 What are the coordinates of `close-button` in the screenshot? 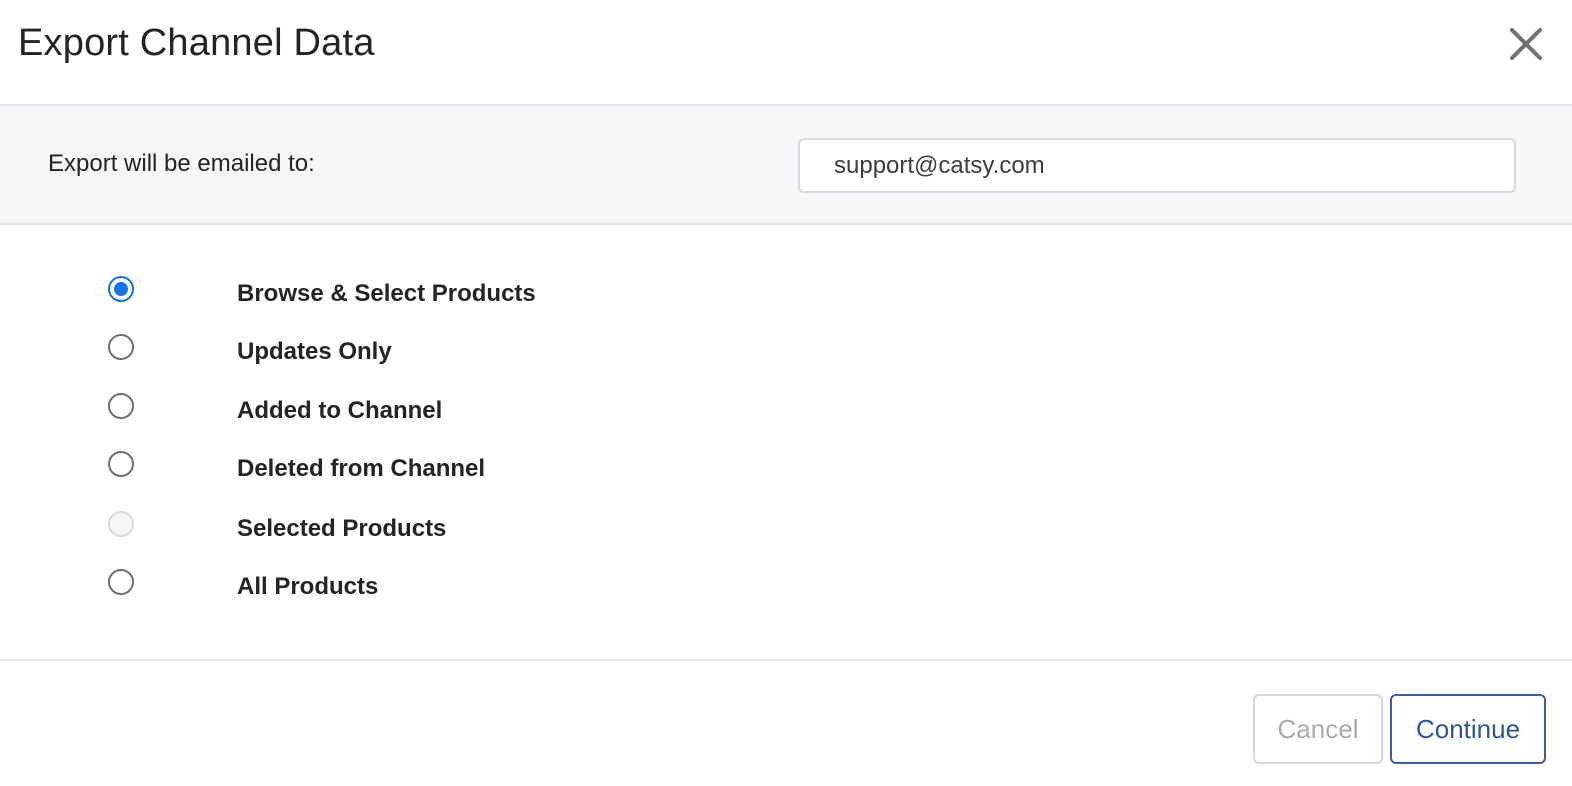 It's located at (1526, 44).